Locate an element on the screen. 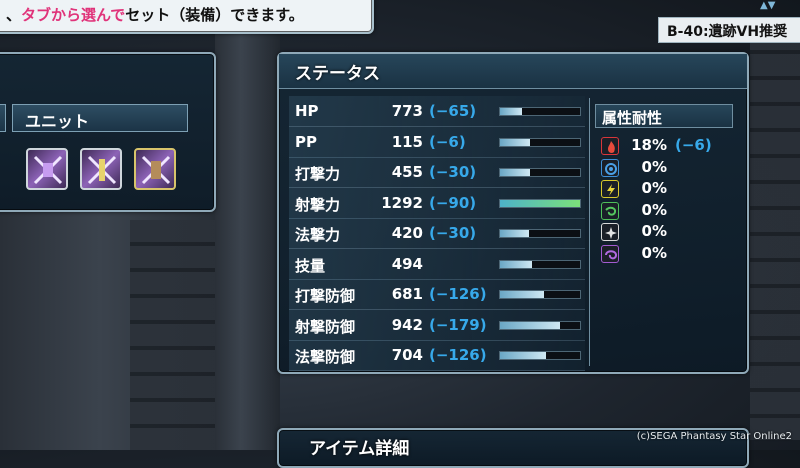 Image resolution: width=800 pixels, height=468 pixels. resistance-value: 18% is located at coordinates (649, 145).